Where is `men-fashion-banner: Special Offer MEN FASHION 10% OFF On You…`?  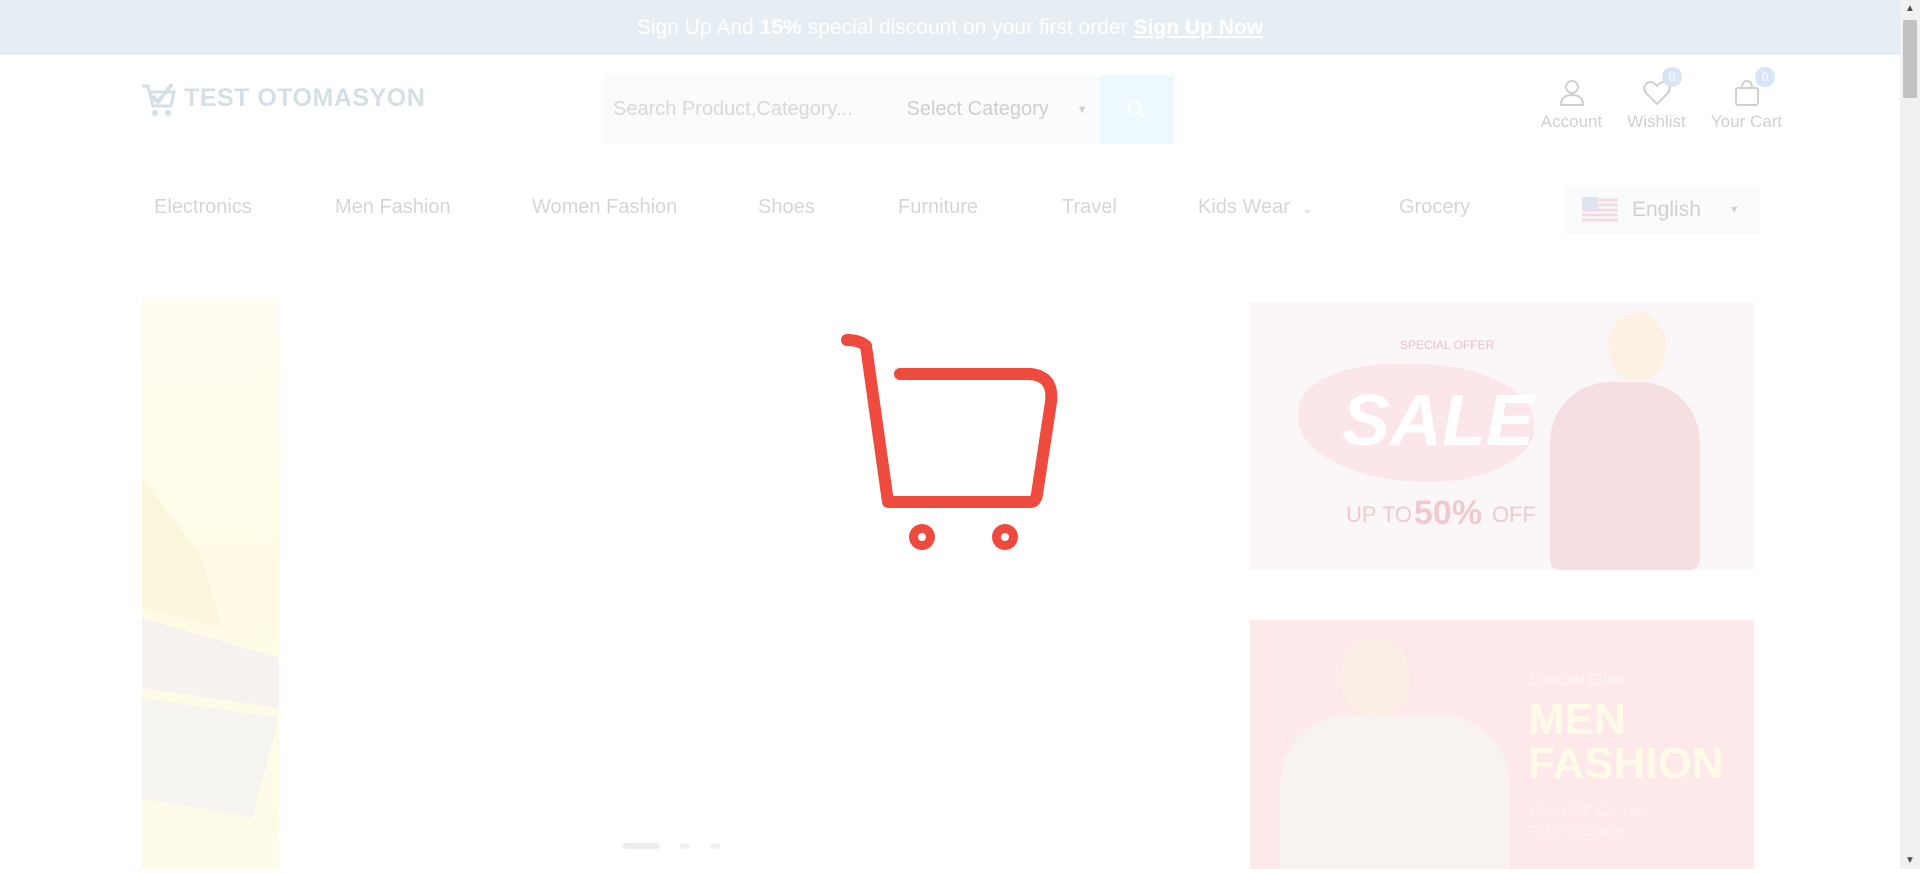 men-fashion-banner: Special Offer MEN FASHION 10% OFF On You… is located at coordinates (1502, 744).